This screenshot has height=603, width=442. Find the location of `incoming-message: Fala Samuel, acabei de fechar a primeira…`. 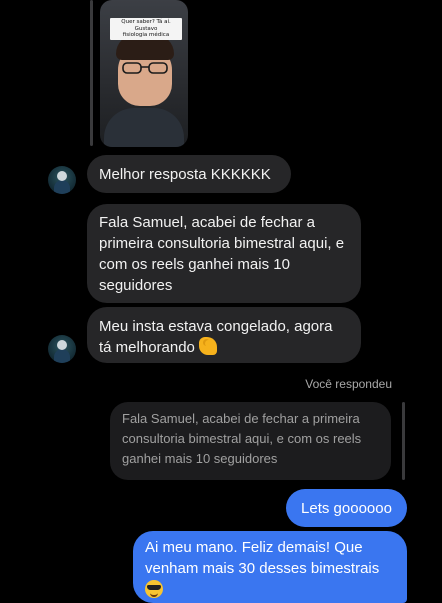

incoming-message: Fala Samuel, acabei de fechar a primeira… is located at coordinates (224, 253).